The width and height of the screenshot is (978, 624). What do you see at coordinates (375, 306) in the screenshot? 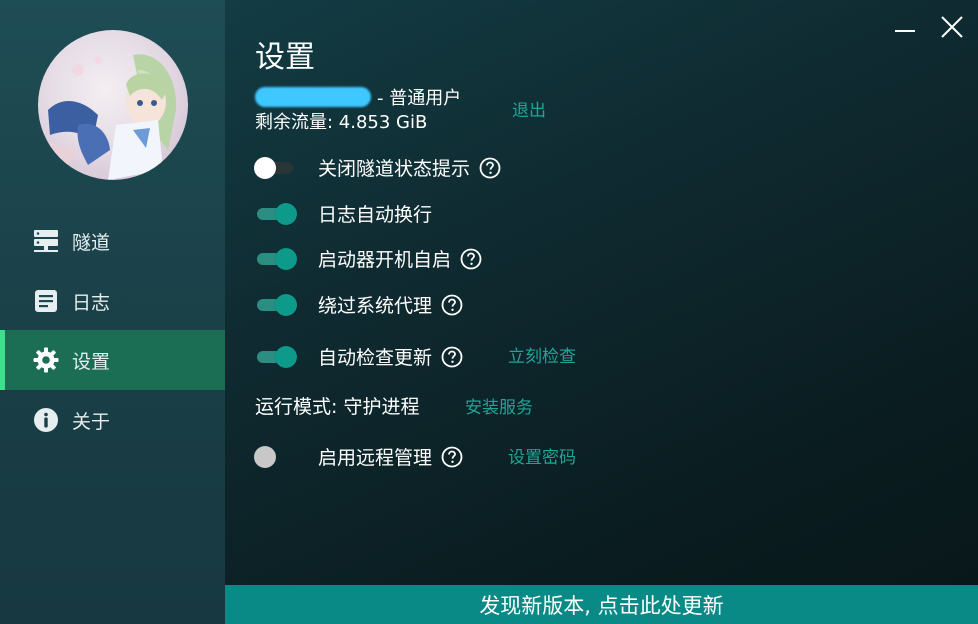
I see `setting-label: 绕过系统代理` at bounding box center [375, 306].